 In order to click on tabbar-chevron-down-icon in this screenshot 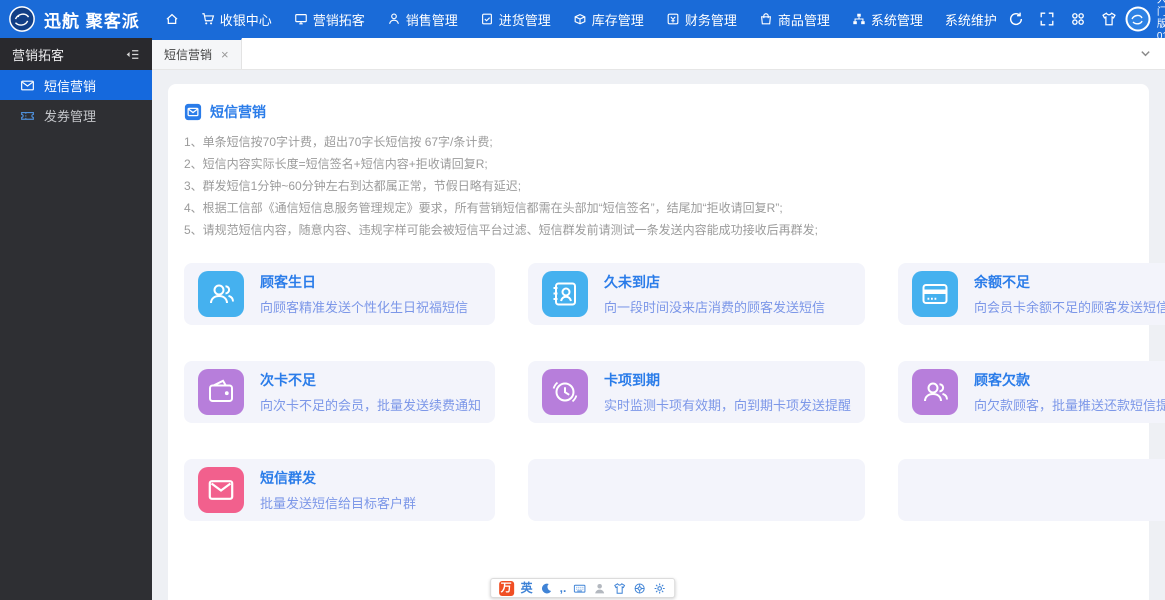, I will do `click(1145, 53)`.